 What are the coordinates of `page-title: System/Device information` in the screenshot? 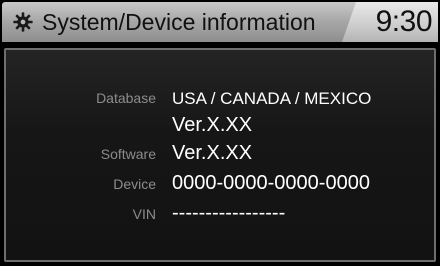 It's located at (179, 22).